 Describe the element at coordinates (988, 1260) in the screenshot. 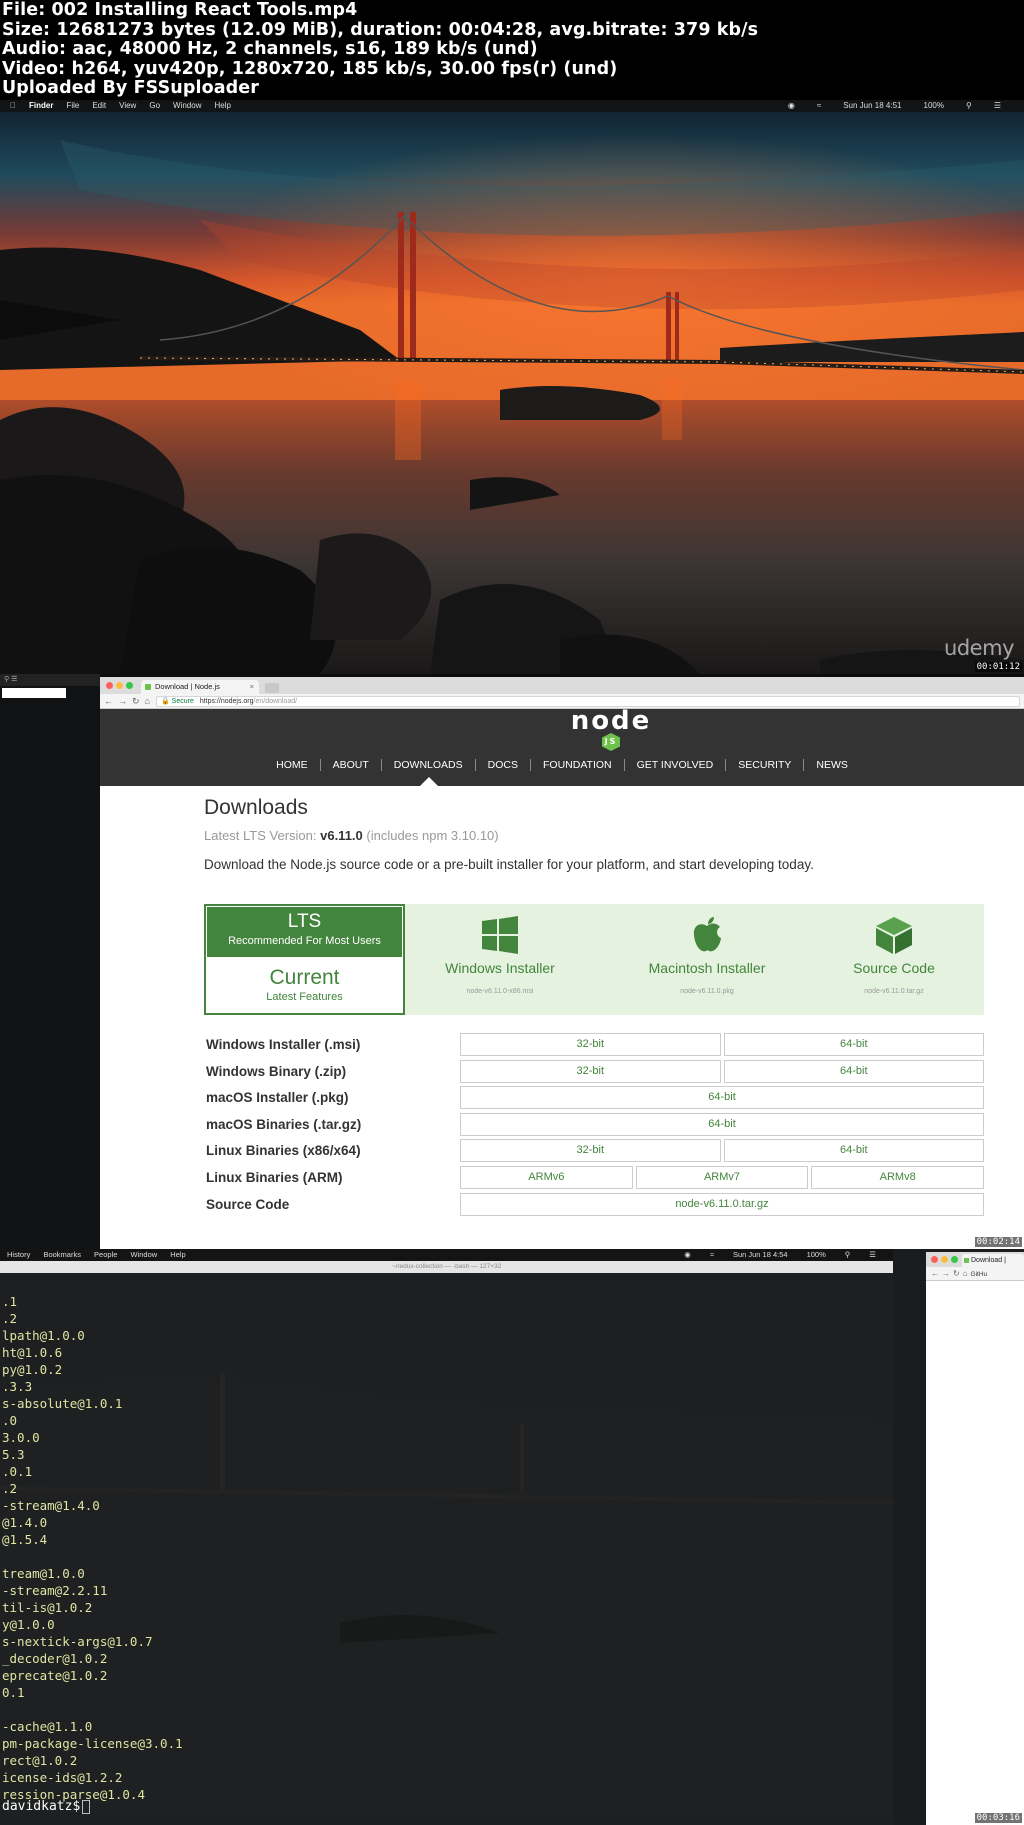

I see `side-tab-title: Download |` at that location.